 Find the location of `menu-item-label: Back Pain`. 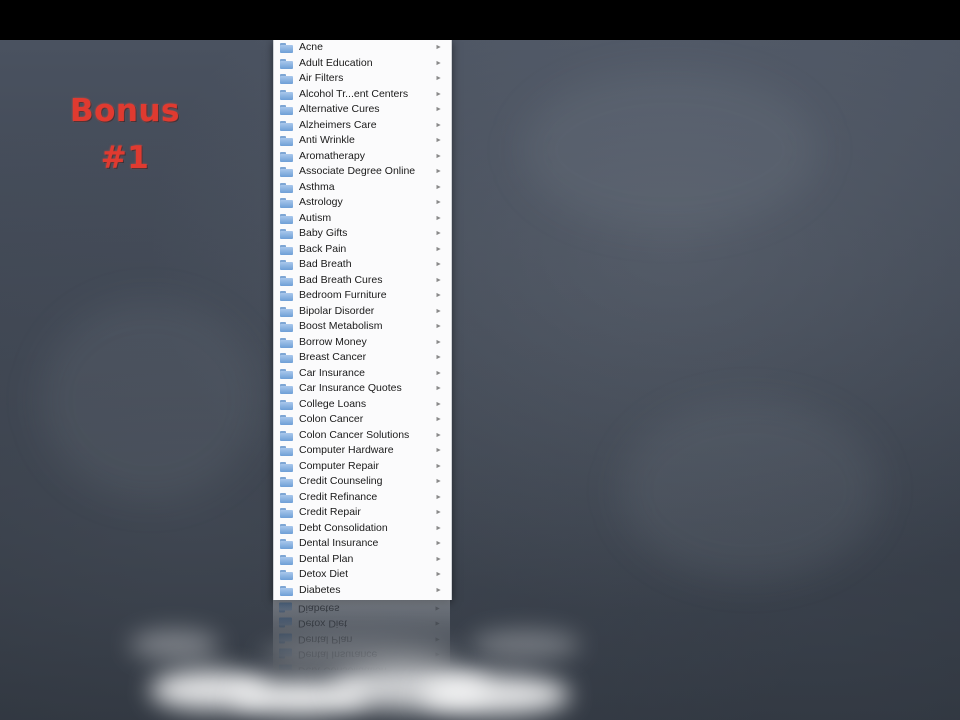

menu-item-label: Back Pain is located at coordinates (323, 248).